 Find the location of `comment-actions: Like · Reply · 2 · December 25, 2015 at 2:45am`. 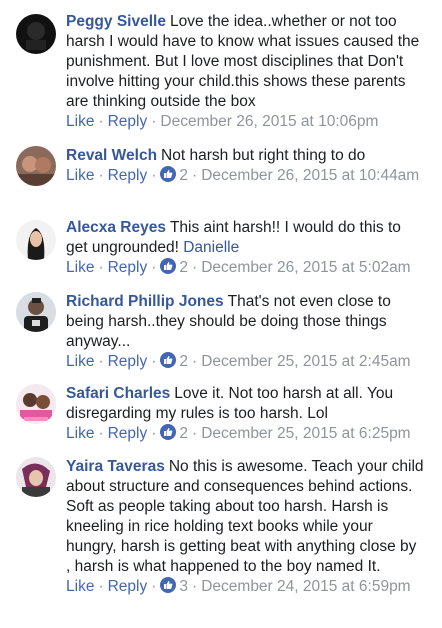

comment-actions: Like · Reply · 2 · December 25, 2015 at 2:45am is located at coordinates (245, 362).